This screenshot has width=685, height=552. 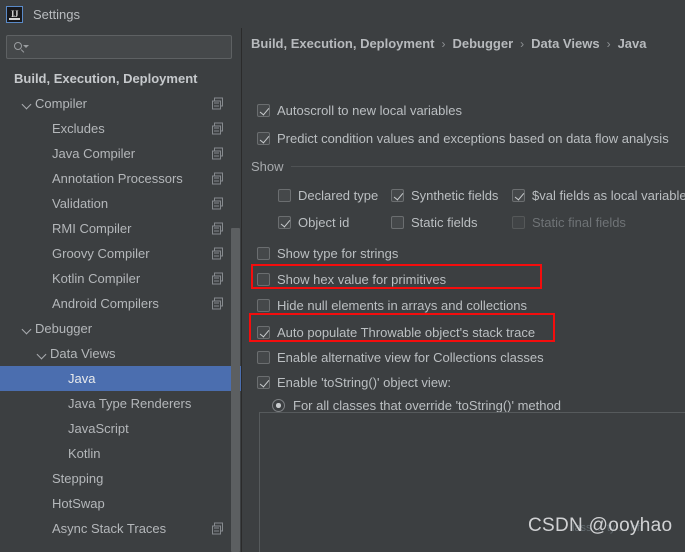 I want to click on checkbox-autoscroll-new-local-variables: Autoscroll to new local variables, so click(x=359, y=110).